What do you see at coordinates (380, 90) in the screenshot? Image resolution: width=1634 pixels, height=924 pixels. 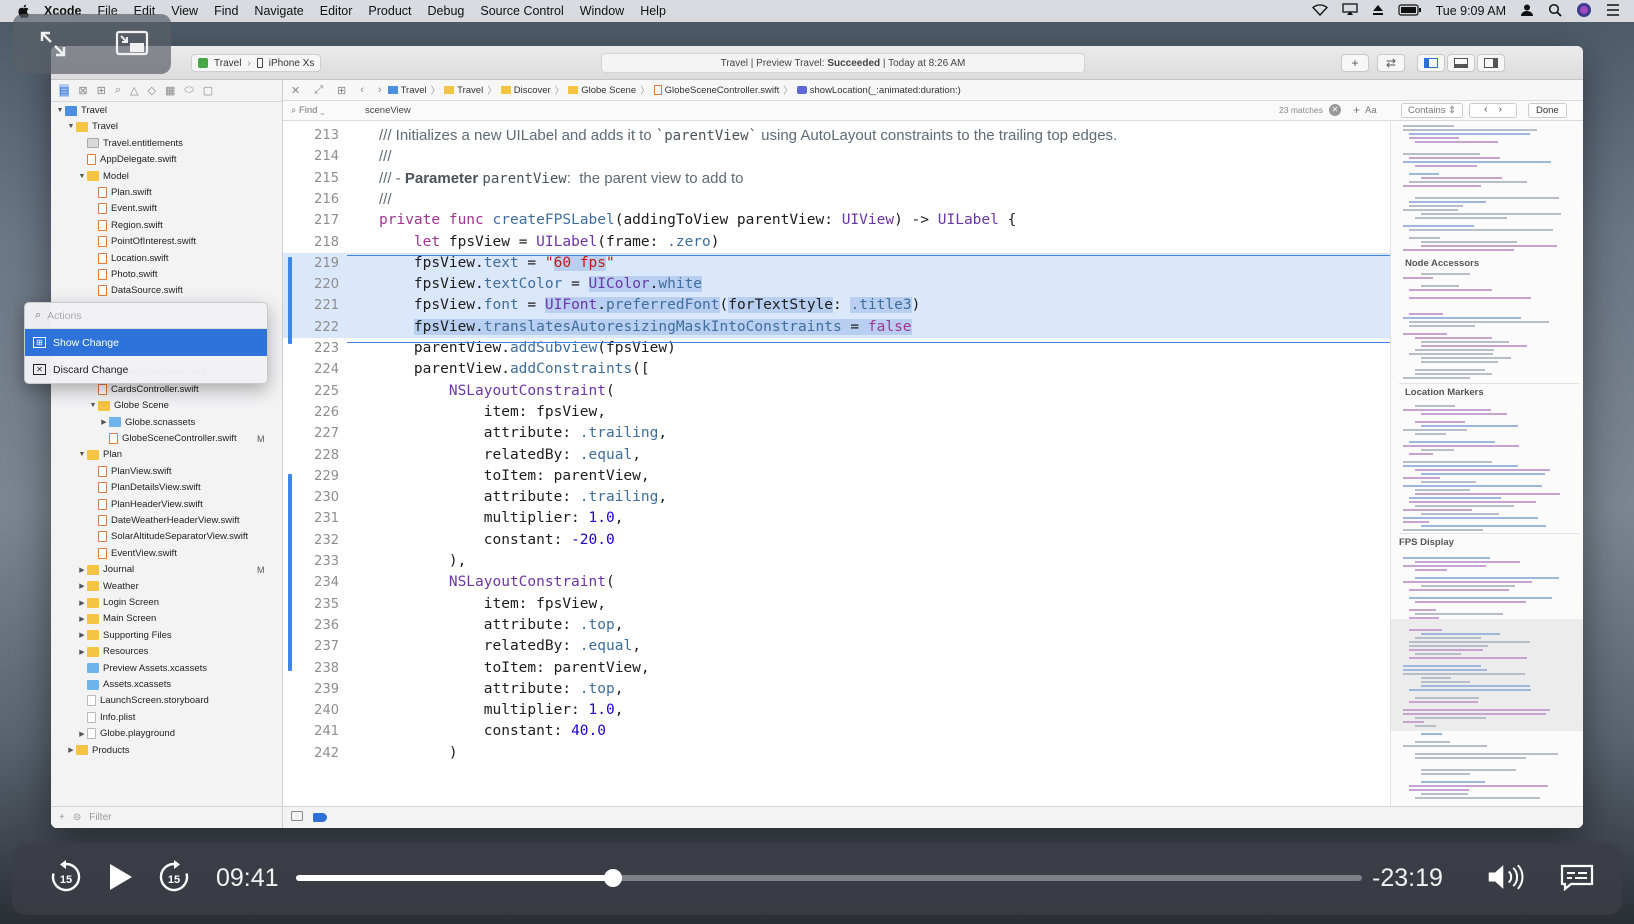 I see `forward-arrow-icon: ›` at bounding box center [380, 90].